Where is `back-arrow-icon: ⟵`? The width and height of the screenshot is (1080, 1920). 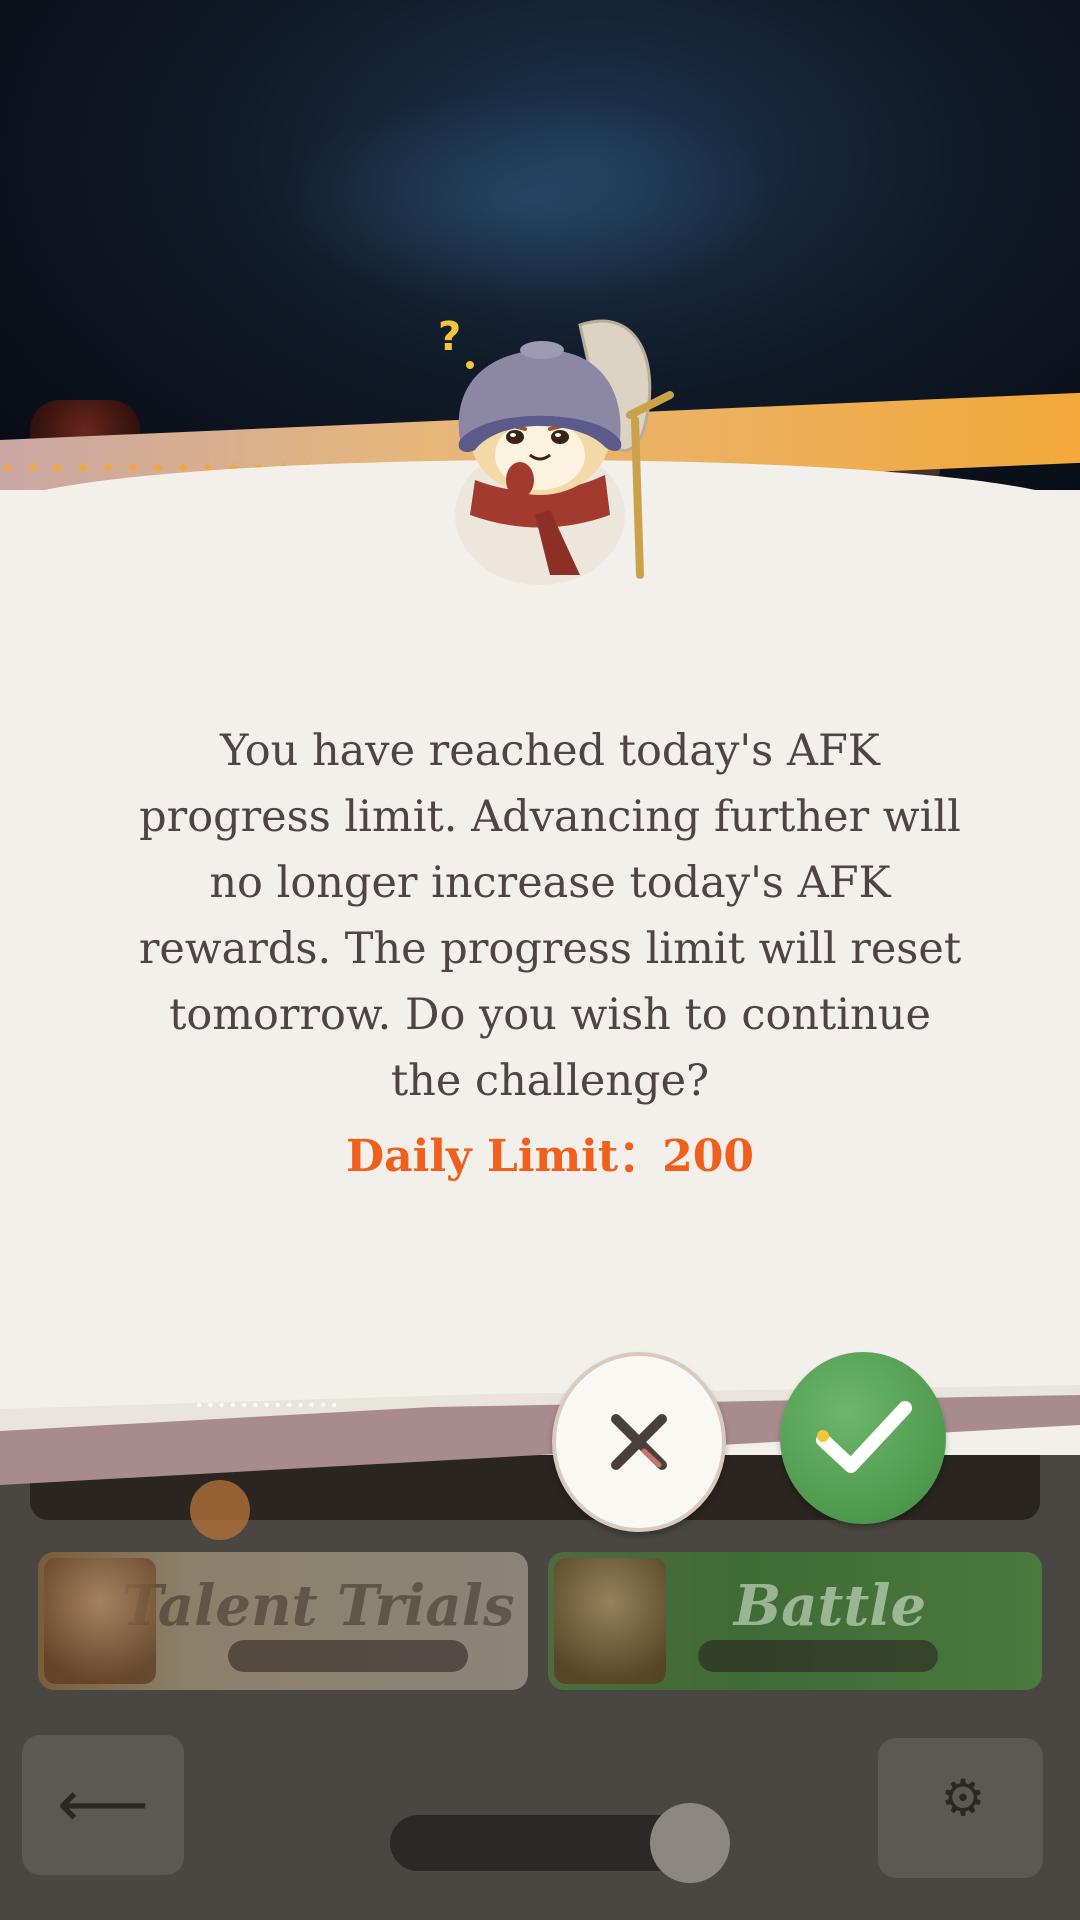
back-arrow-icon: ⟵ is located at coordinates (103, 1805).